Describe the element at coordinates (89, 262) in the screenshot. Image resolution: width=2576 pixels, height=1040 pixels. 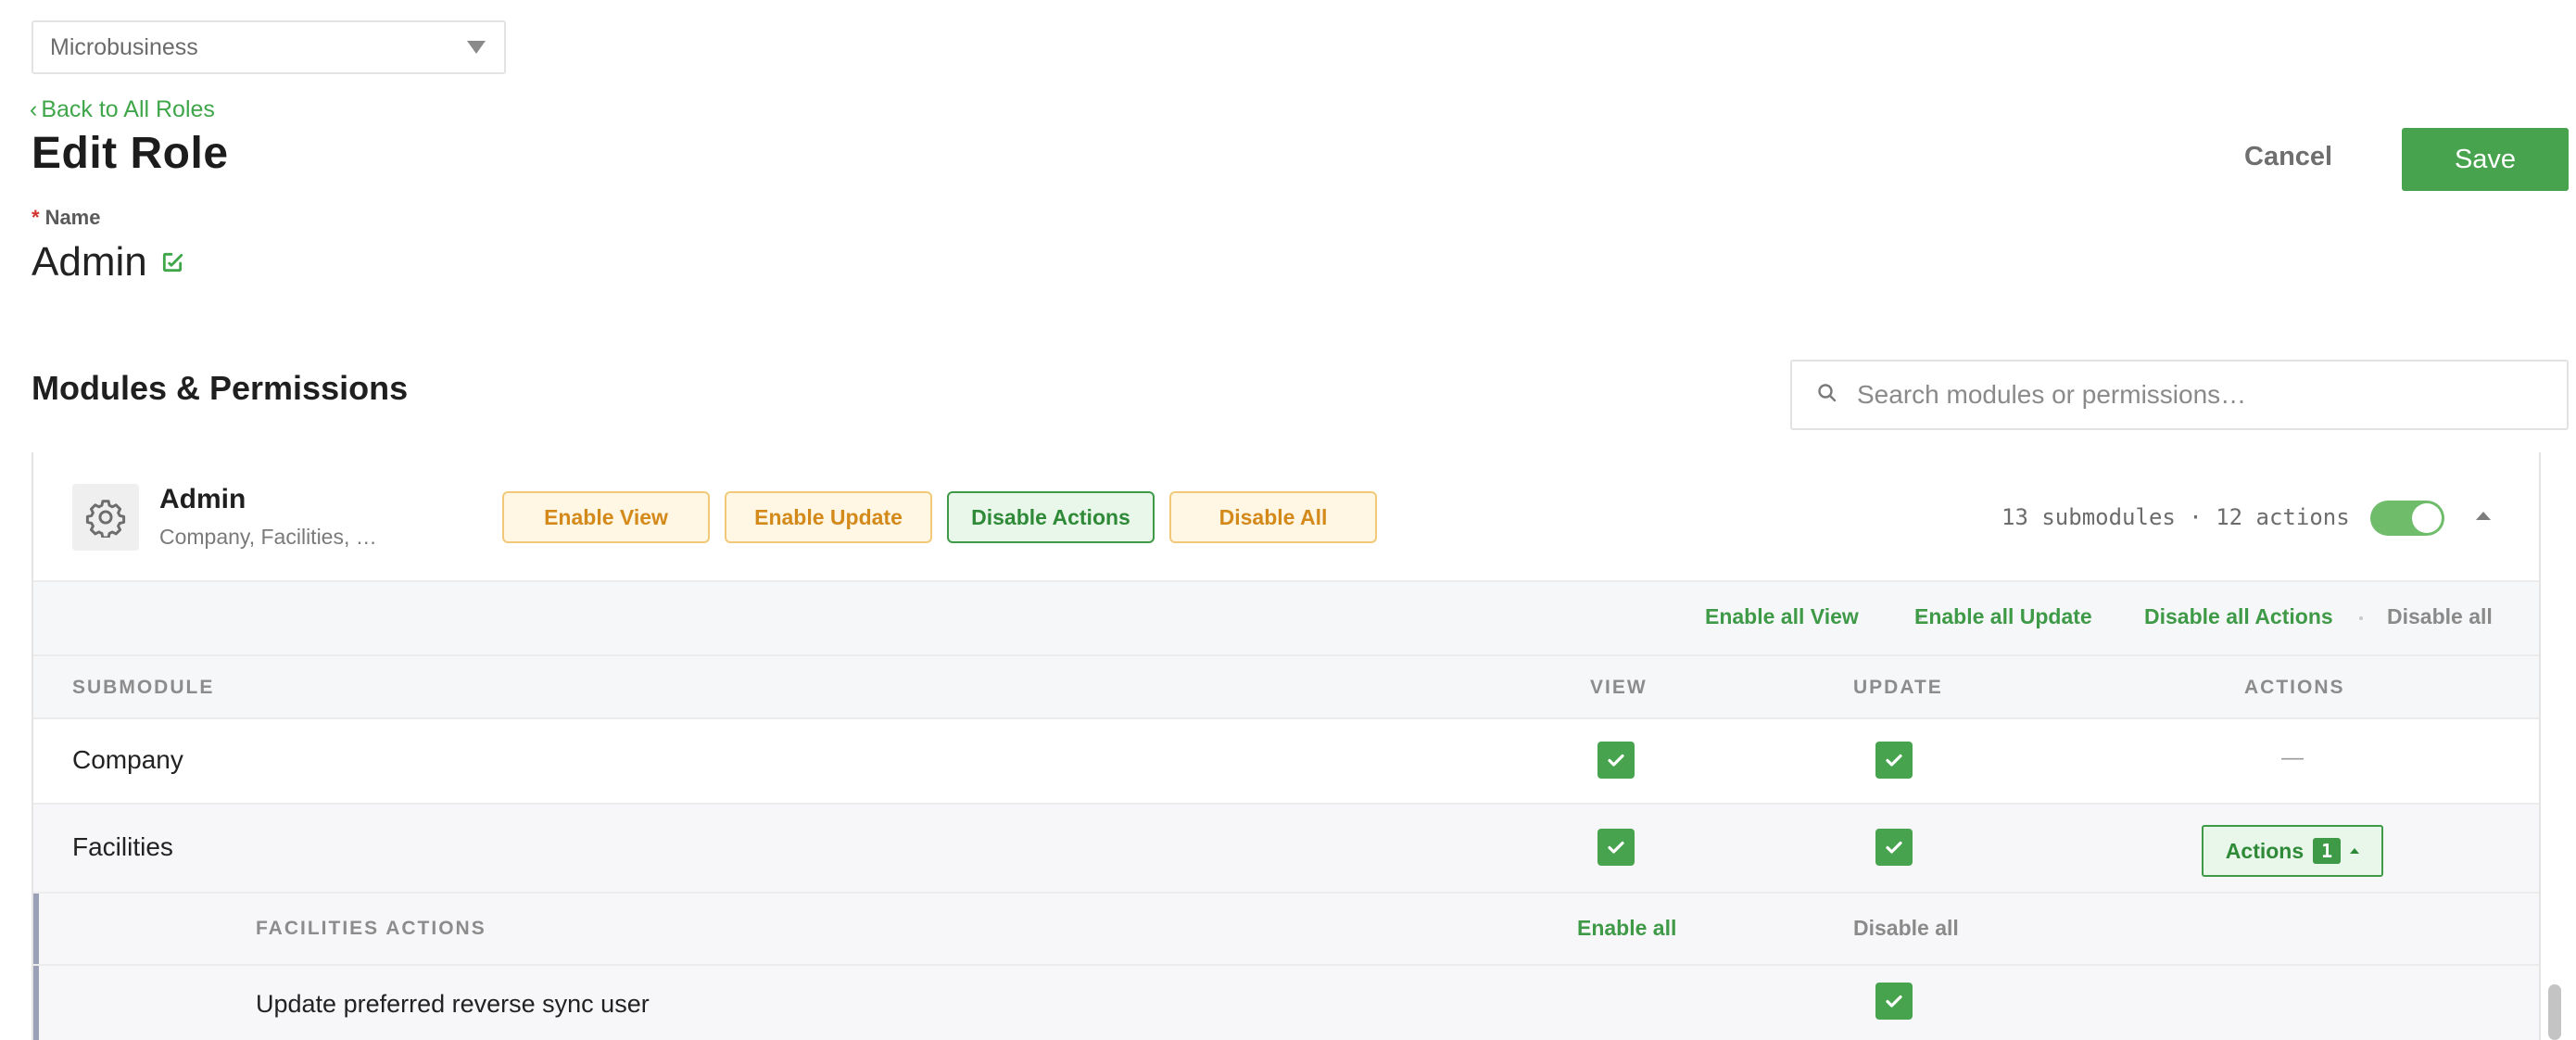
I see `role-name-value: Admin` at that location.